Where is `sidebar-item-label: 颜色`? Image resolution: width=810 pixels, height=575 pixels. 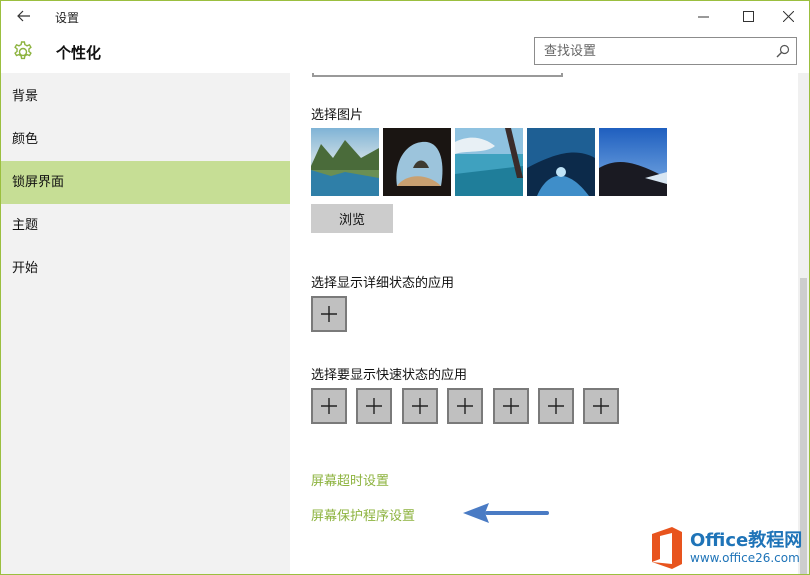 sidebar-item-label: 颜色 is located at coordinates (25, 139).